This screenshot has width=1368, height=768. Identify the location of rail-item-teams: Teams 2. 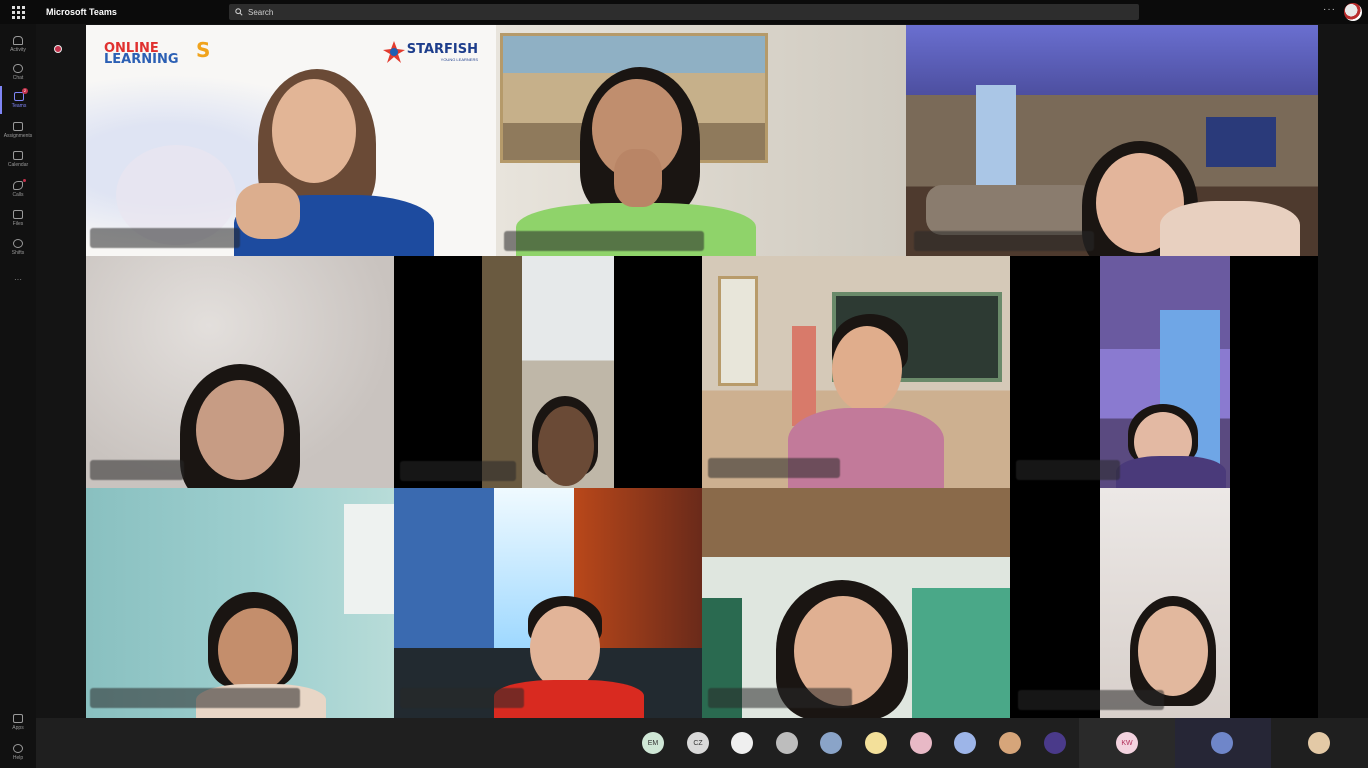
(18, 100).